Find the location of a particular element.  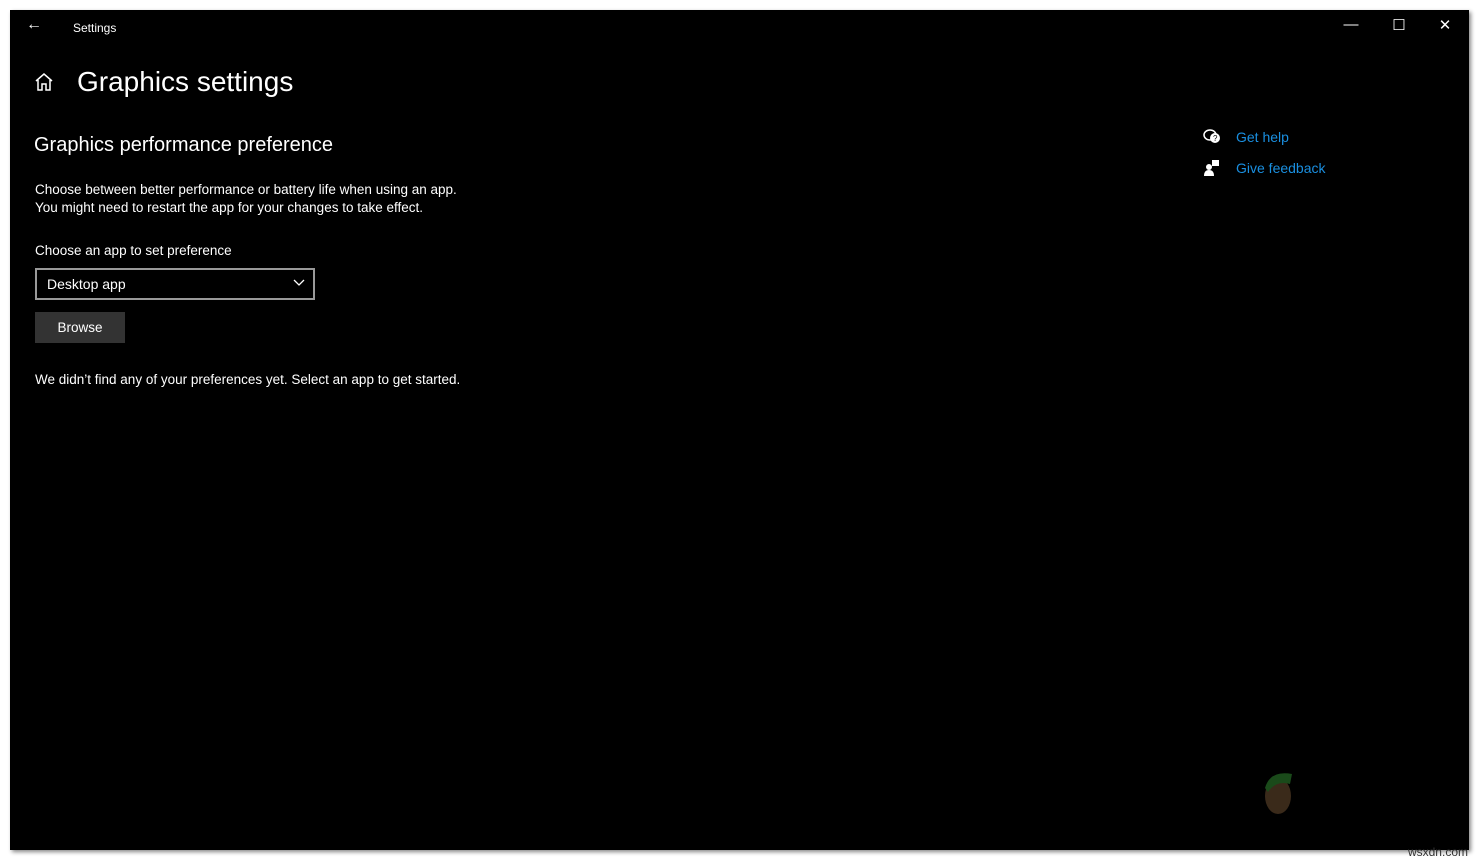

give-feedback-link: Give feedback is located at coordinates (1281, 168).